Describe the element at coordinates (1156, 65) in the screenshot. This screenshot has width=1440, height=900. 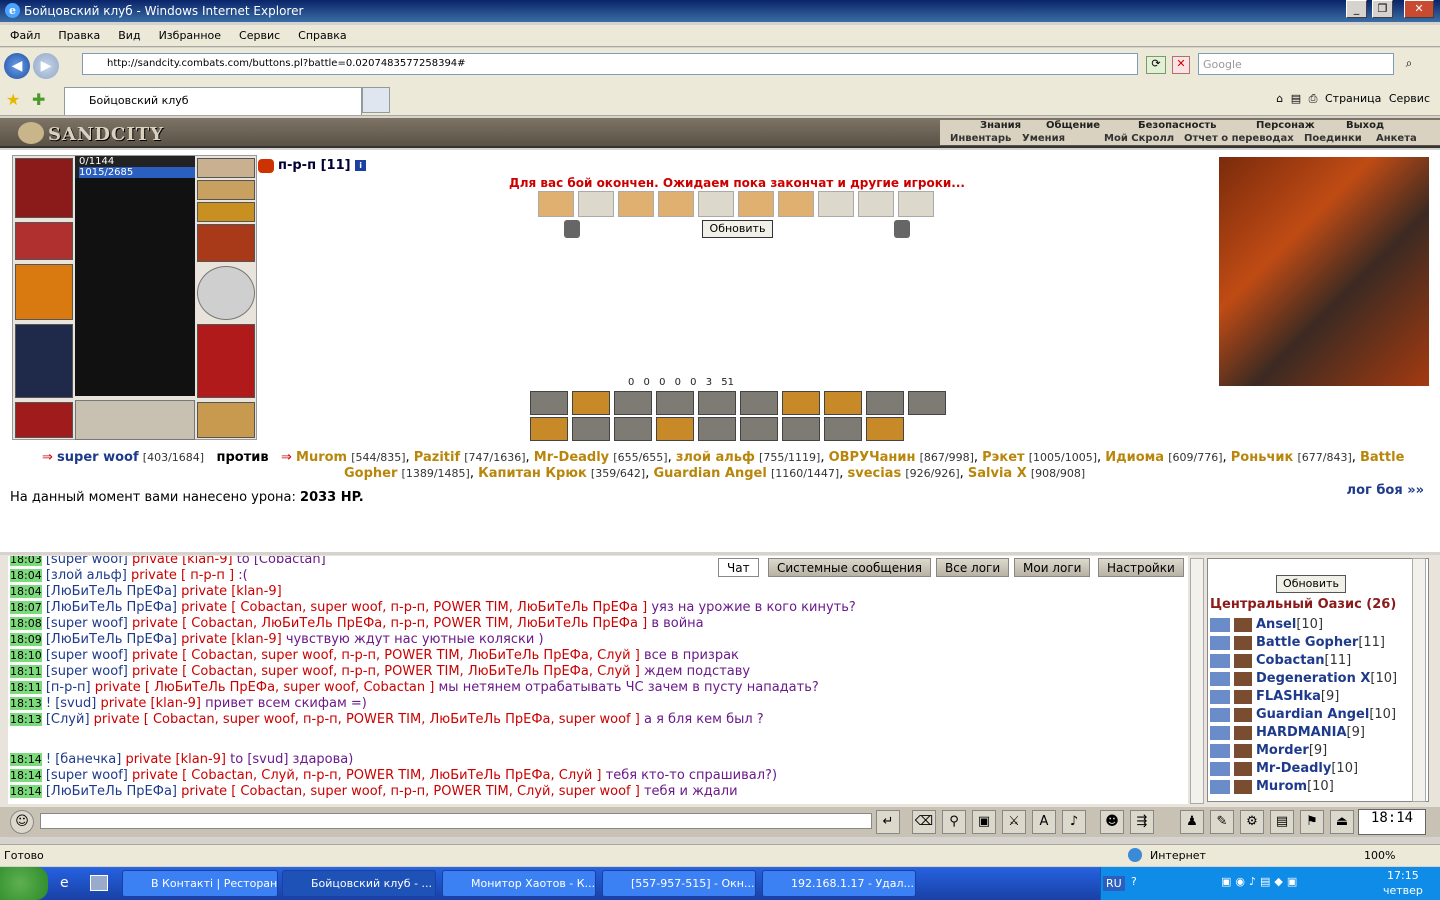
I see `refresh-icon: ⟳` at that location.